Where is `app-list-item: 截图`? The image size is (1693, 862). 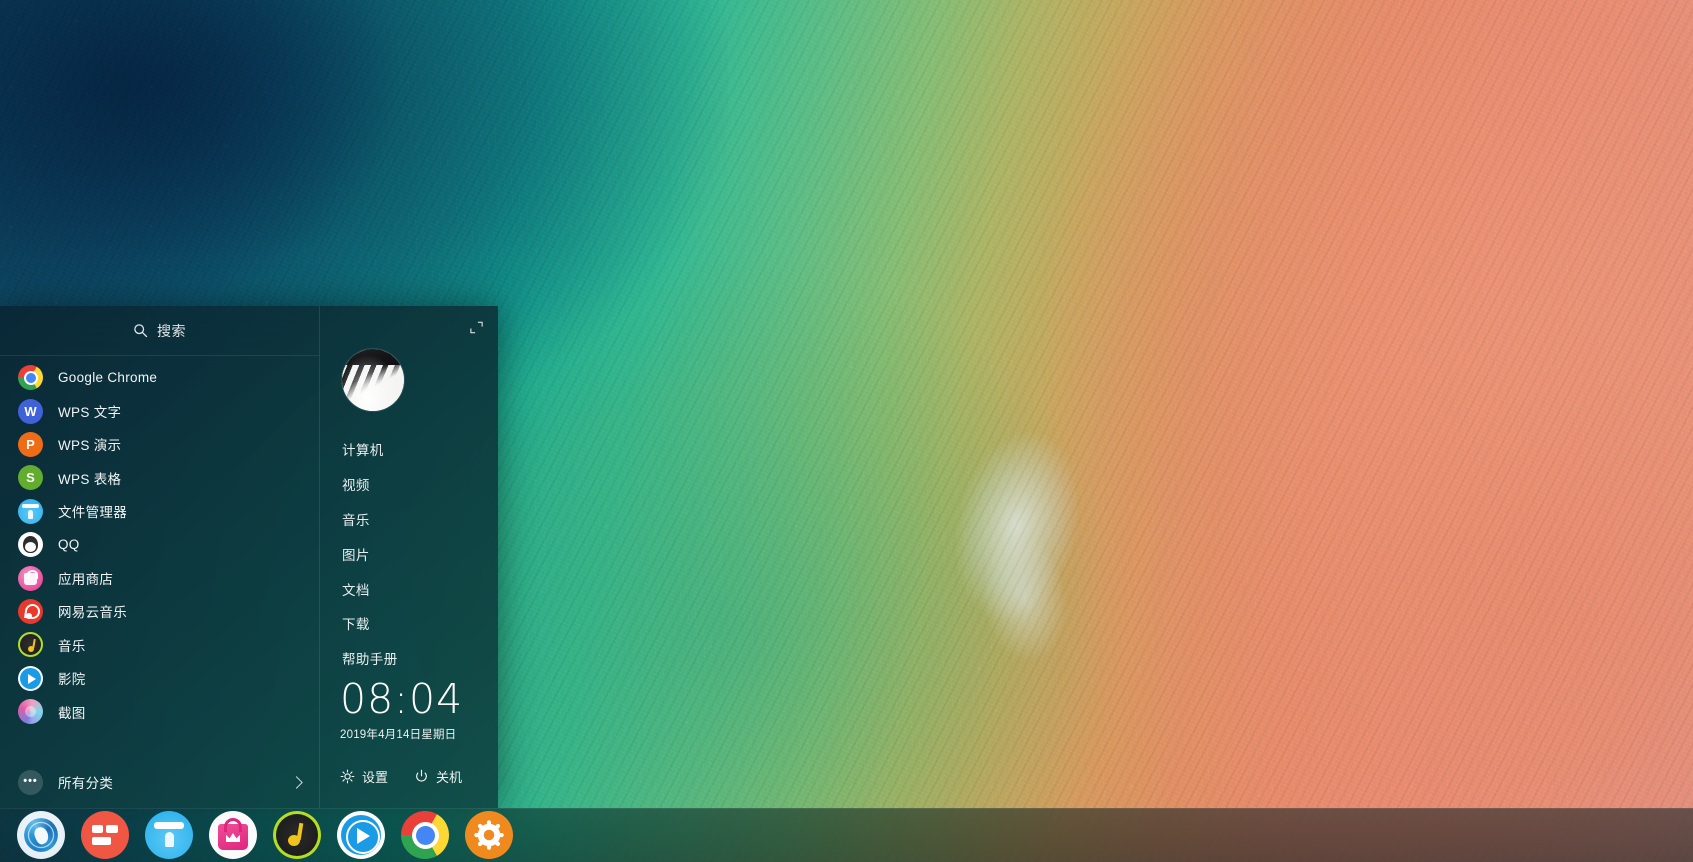 app-list-item: 截图 is located at coordinates (159, 711).